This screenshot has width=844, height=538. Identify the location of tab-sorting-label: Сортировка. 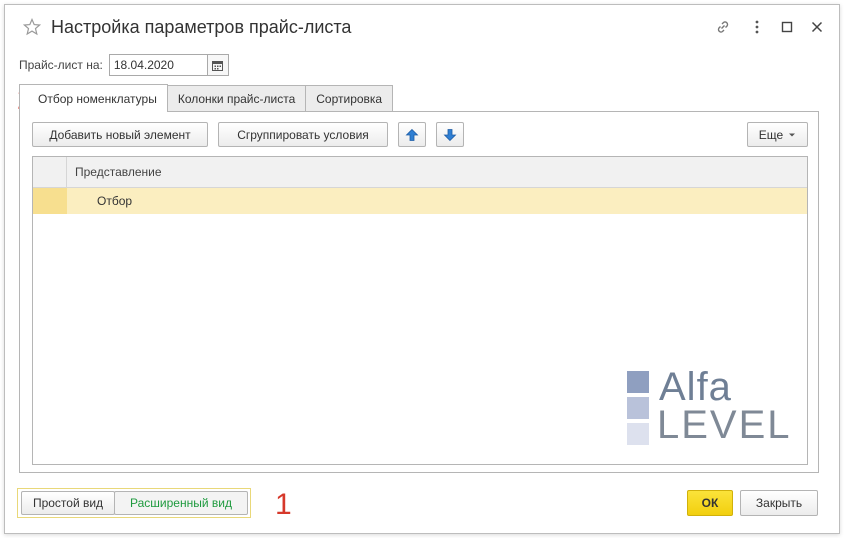
(349, 98).